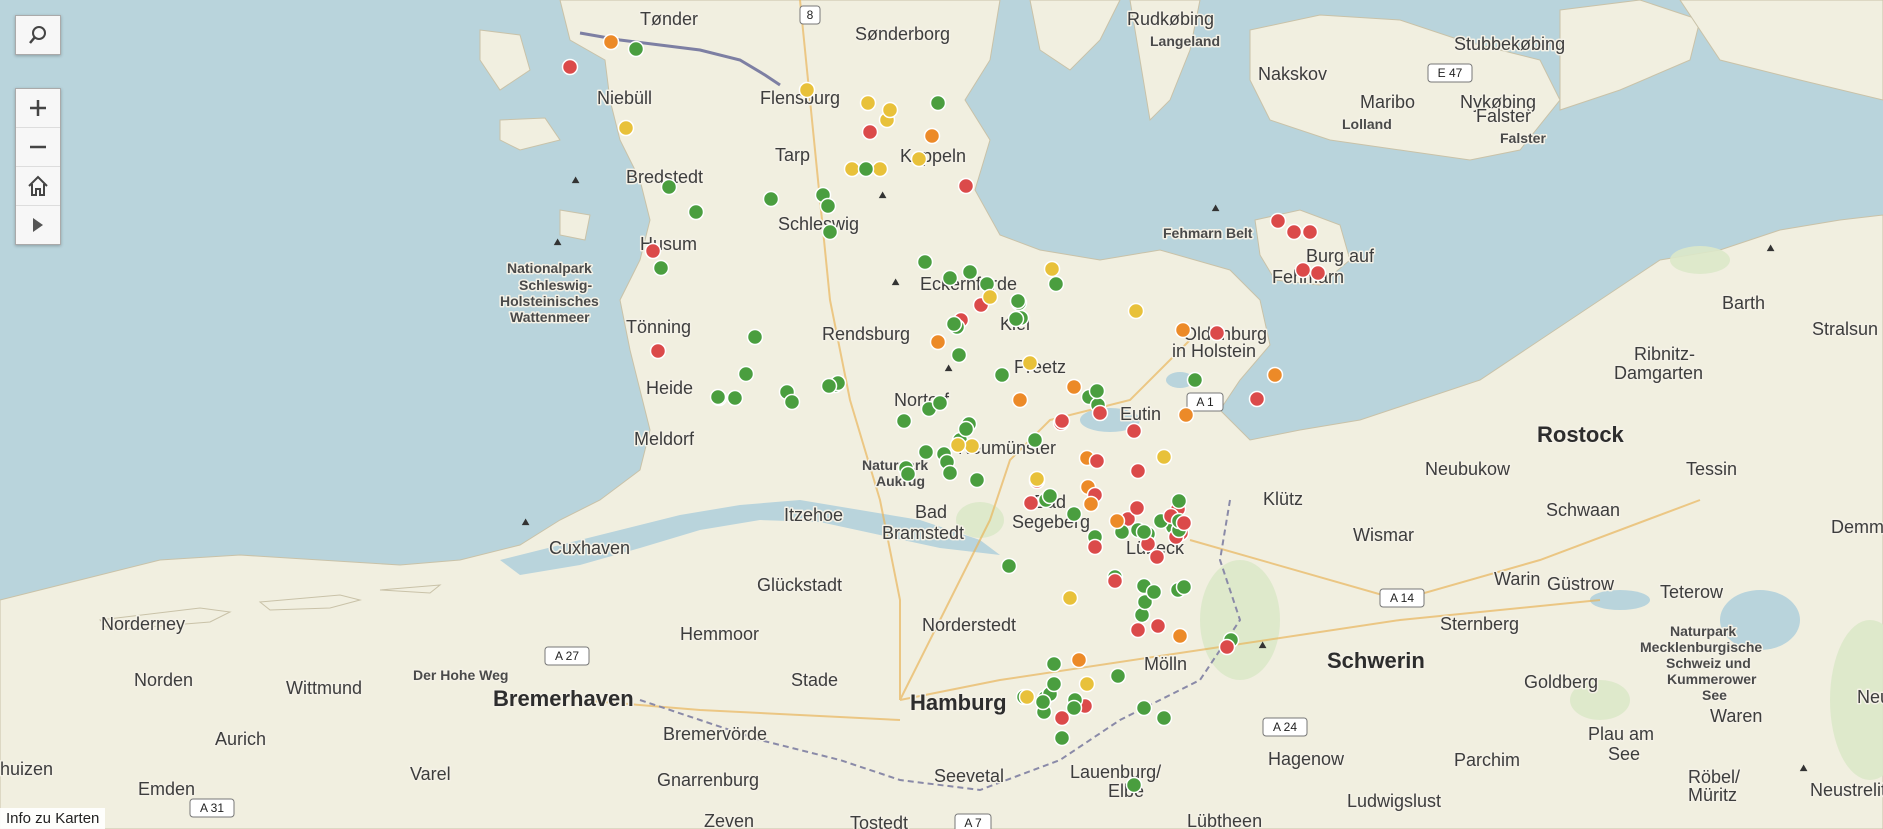 Image resolution: width=1883 pixels, height=829 pixels. I want to click on search-button, so click(38, 35).